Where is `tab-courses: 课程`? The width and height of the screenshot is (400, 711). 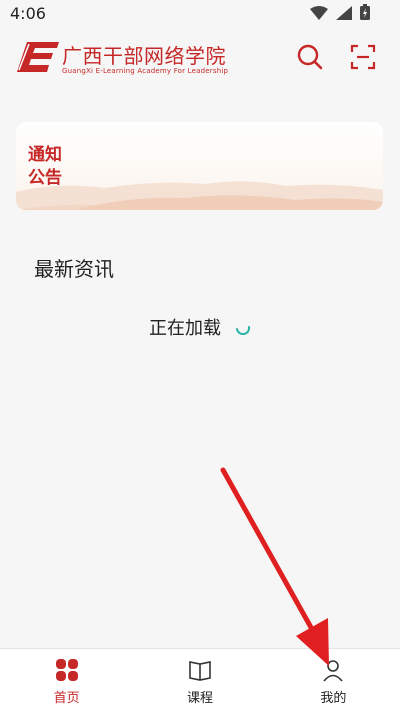 tab-courses: 课程 is located at coordinates (199, 680).